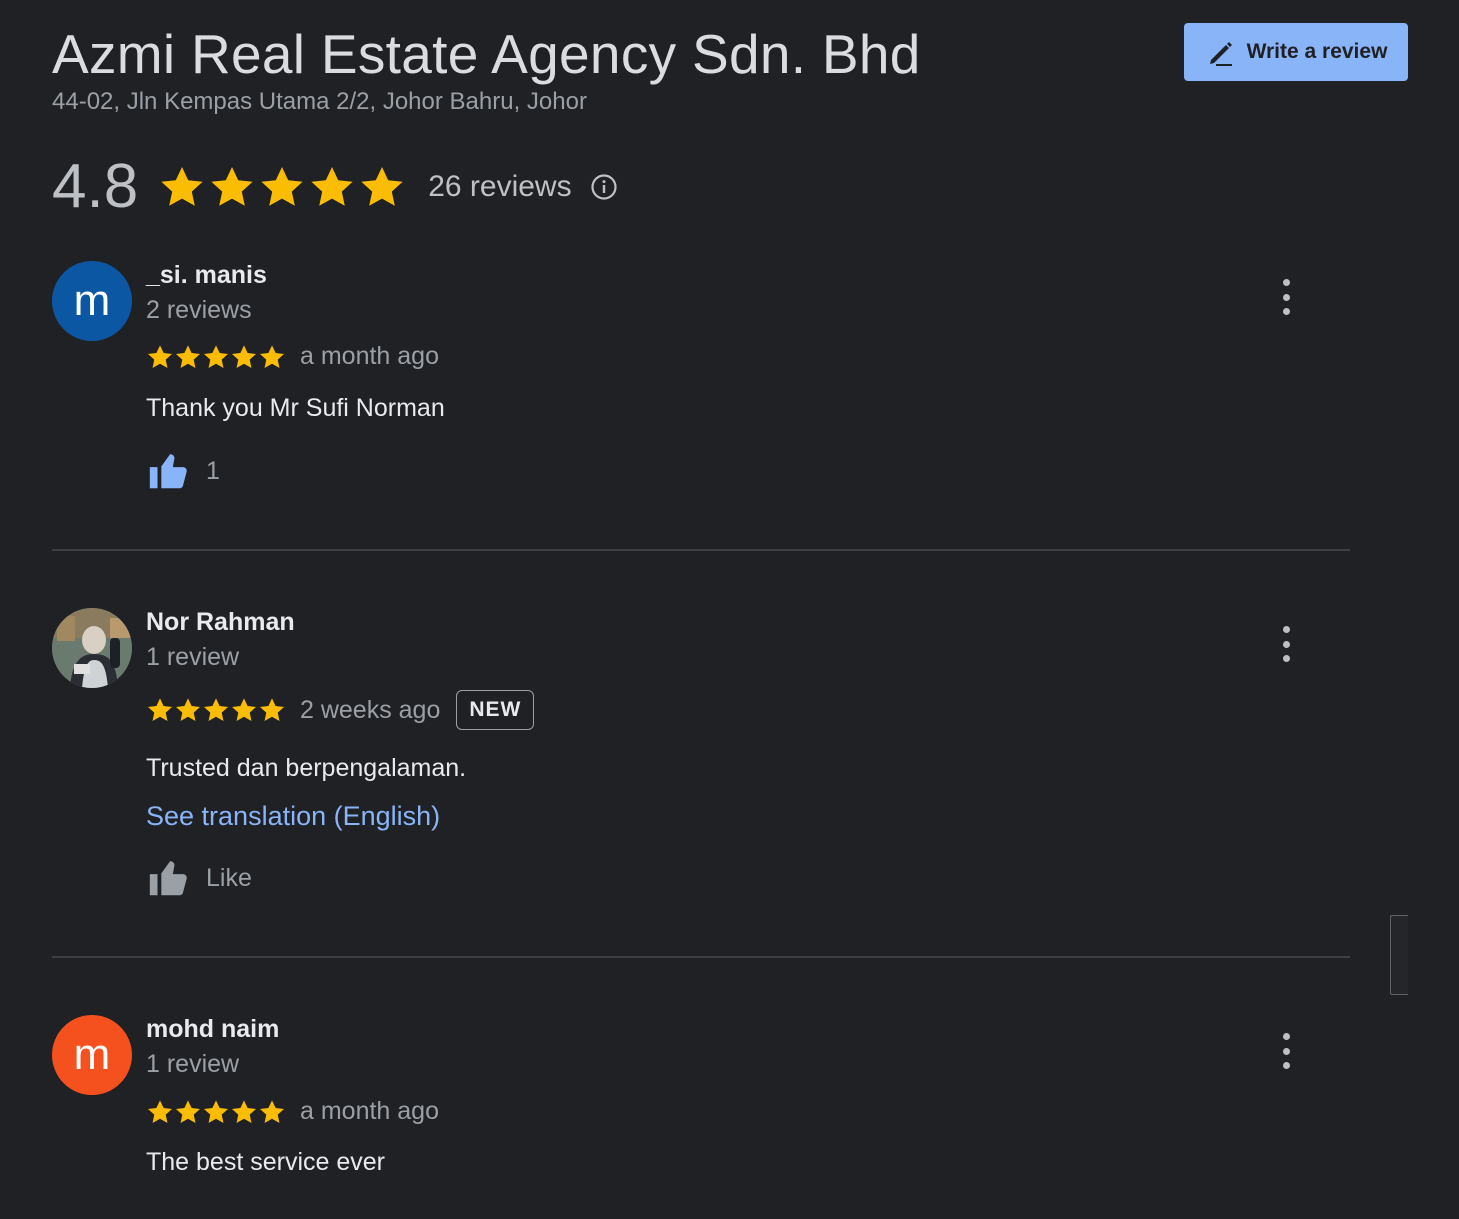  What do you see at coordinates (1399, 955) in the screenshot?
I see `side-panel-handle` at bounding box center [1399, 955].